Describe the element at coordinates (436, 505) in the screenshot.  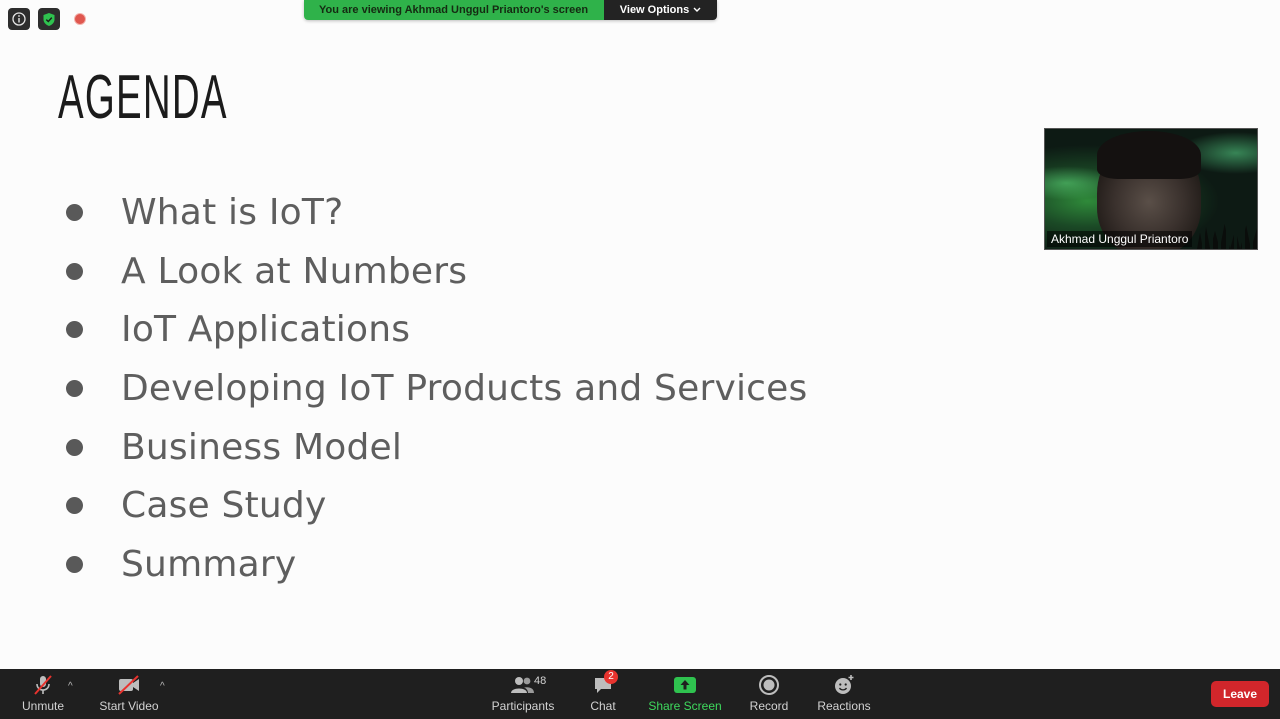
I see `list-item: Case Study` at that location.